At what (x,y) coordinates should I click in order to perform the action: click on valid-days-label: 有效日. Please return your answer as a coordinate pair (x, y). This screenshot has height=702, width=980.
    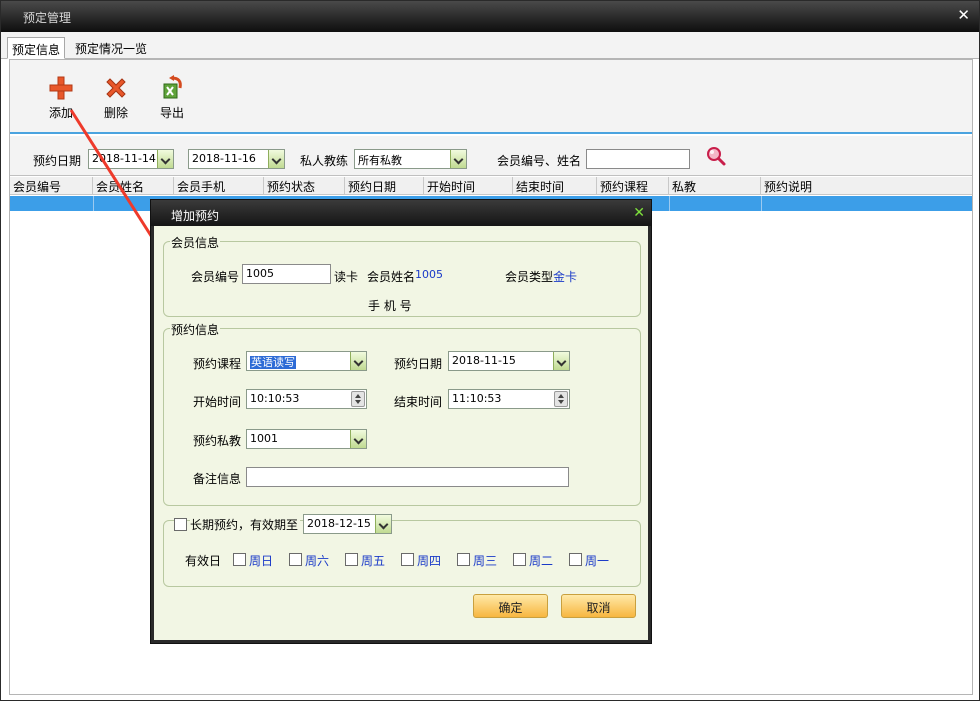
    Looking at the image, I should click on (203, 561).